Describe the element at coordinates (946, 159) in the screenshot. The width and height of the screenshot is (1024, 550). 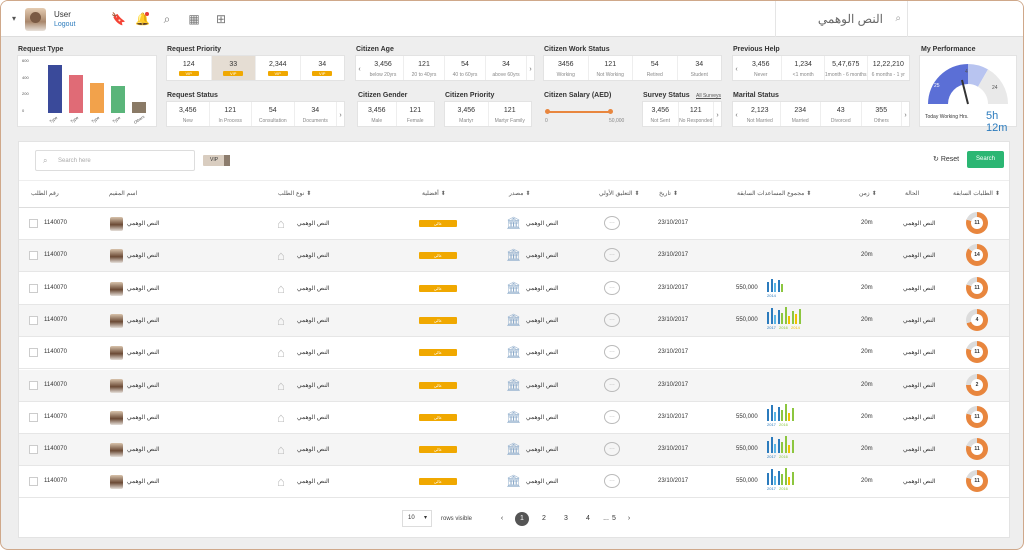
I see `reset-button: ↻ Reset` at that location.